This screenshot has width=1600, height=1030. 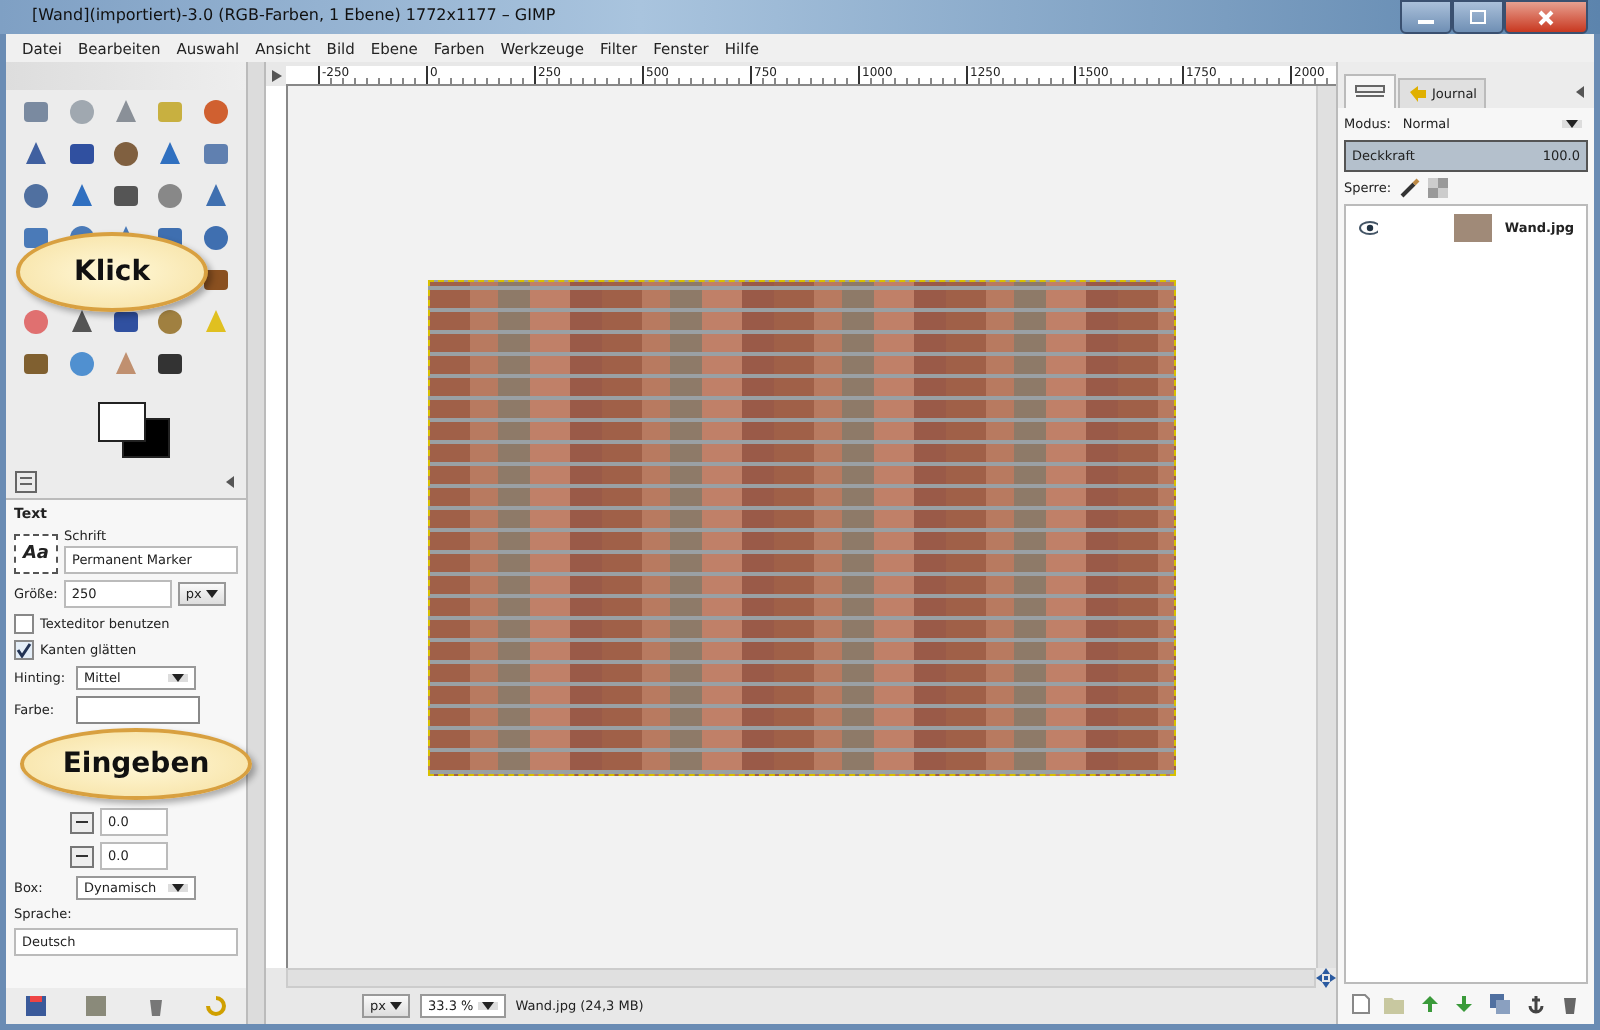 What do you see at coordinates (801, 978) in the screenshot?
I see `horizontal-scrollbar` at bounding box center [801, 978].